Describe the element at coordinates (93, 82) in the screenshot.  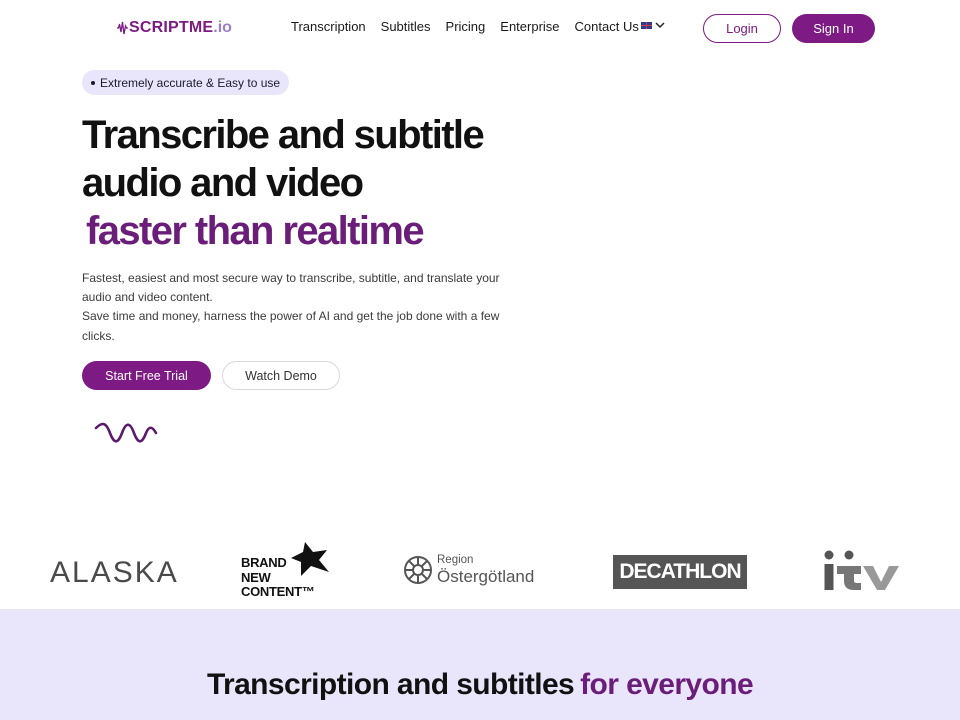
I see `bullet-icon` at that location.